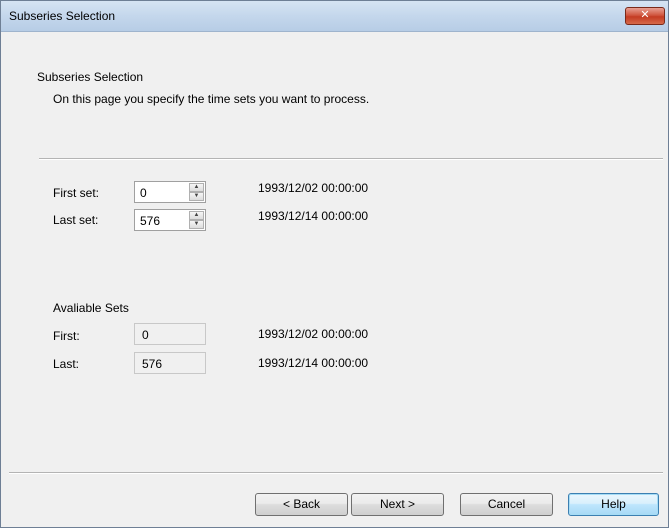 The image size is (669, 528). What do you see at coordinates (91, 308) in the screenshot?
I see `available-sets-heading: Avaliable Sets` at bounding box center [91, 308].